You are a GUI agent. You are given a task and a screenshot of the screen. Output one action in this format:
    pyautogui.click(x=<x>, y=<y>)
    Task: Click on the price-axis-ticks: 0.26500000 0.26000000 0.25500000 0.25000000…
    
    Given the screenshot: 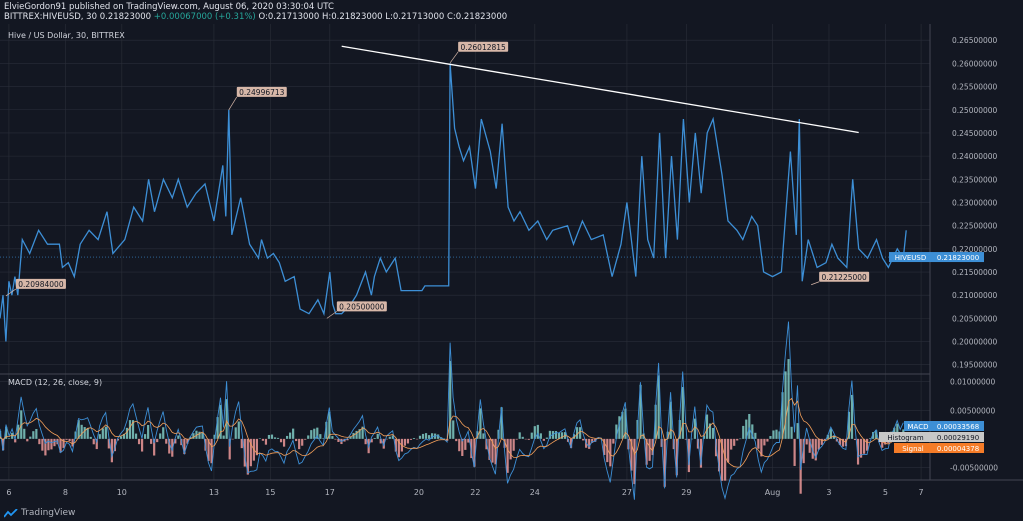 What is the action you would take?
    pyautogui.click(x=975, y=203)
    